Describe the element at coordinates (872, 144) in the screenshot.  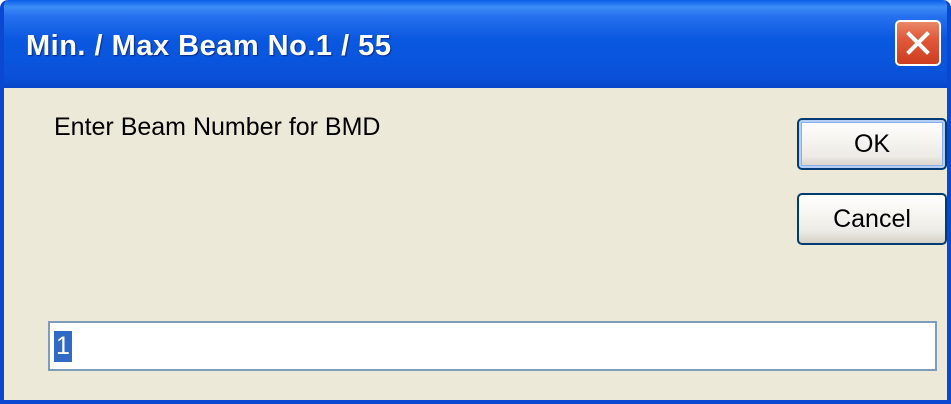
I see `ok-button: OK` at that location.